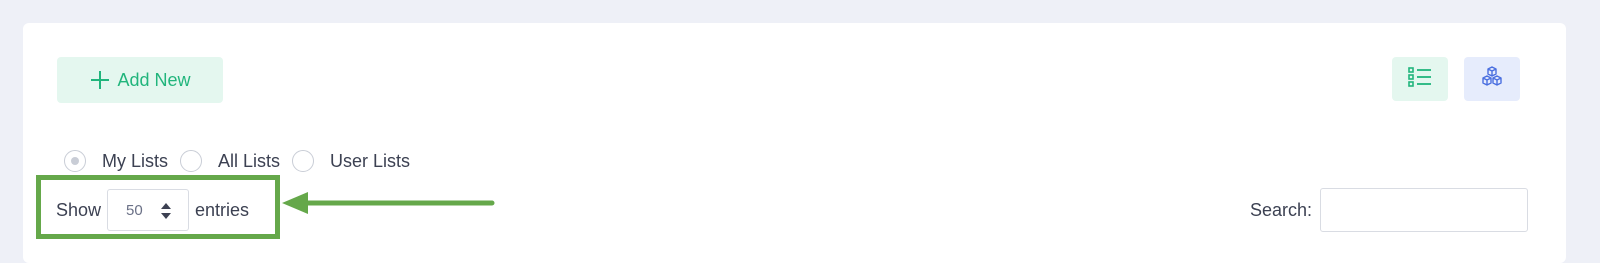  I want to click on list-view-icon, so click(1420, 79).